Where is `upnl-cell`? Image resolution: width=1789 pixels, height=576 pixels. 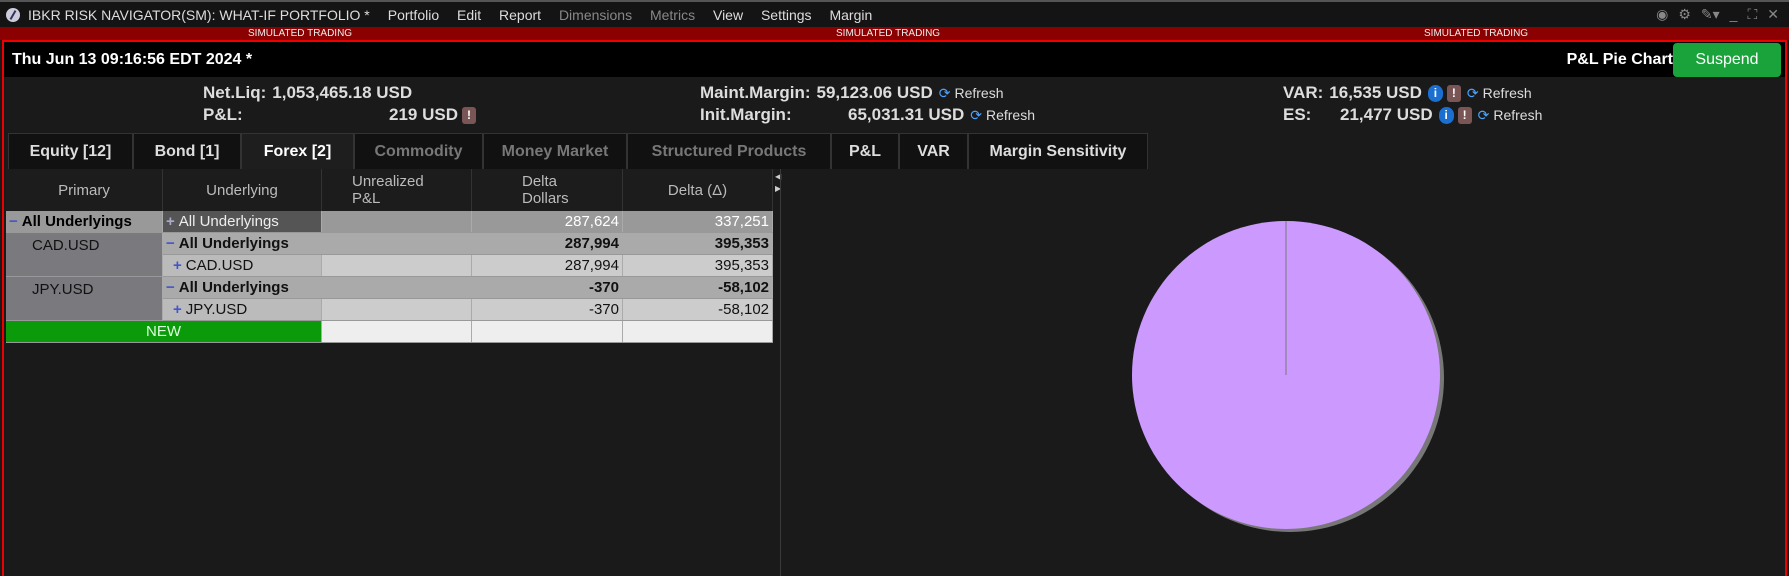
upnl-cell is located at coordinates (397, 221).